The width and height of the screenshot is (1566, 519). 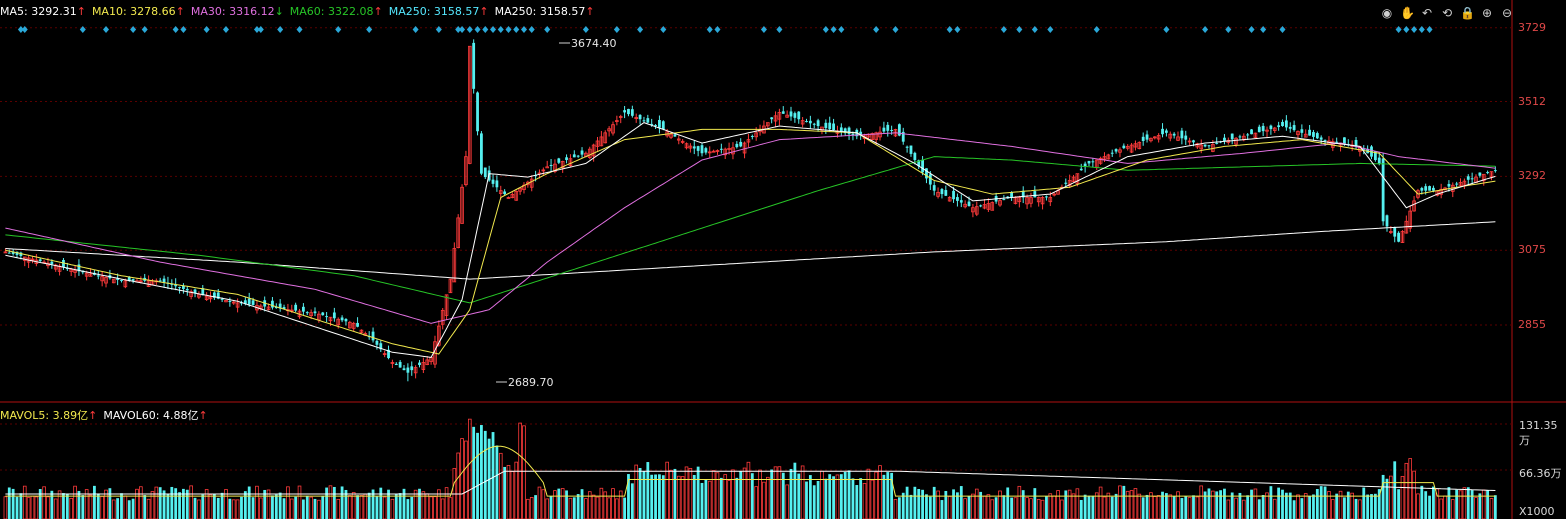 I want to click on ma-legend-item-0: MA5: 3292.31↑, so click(x=43, y=11).